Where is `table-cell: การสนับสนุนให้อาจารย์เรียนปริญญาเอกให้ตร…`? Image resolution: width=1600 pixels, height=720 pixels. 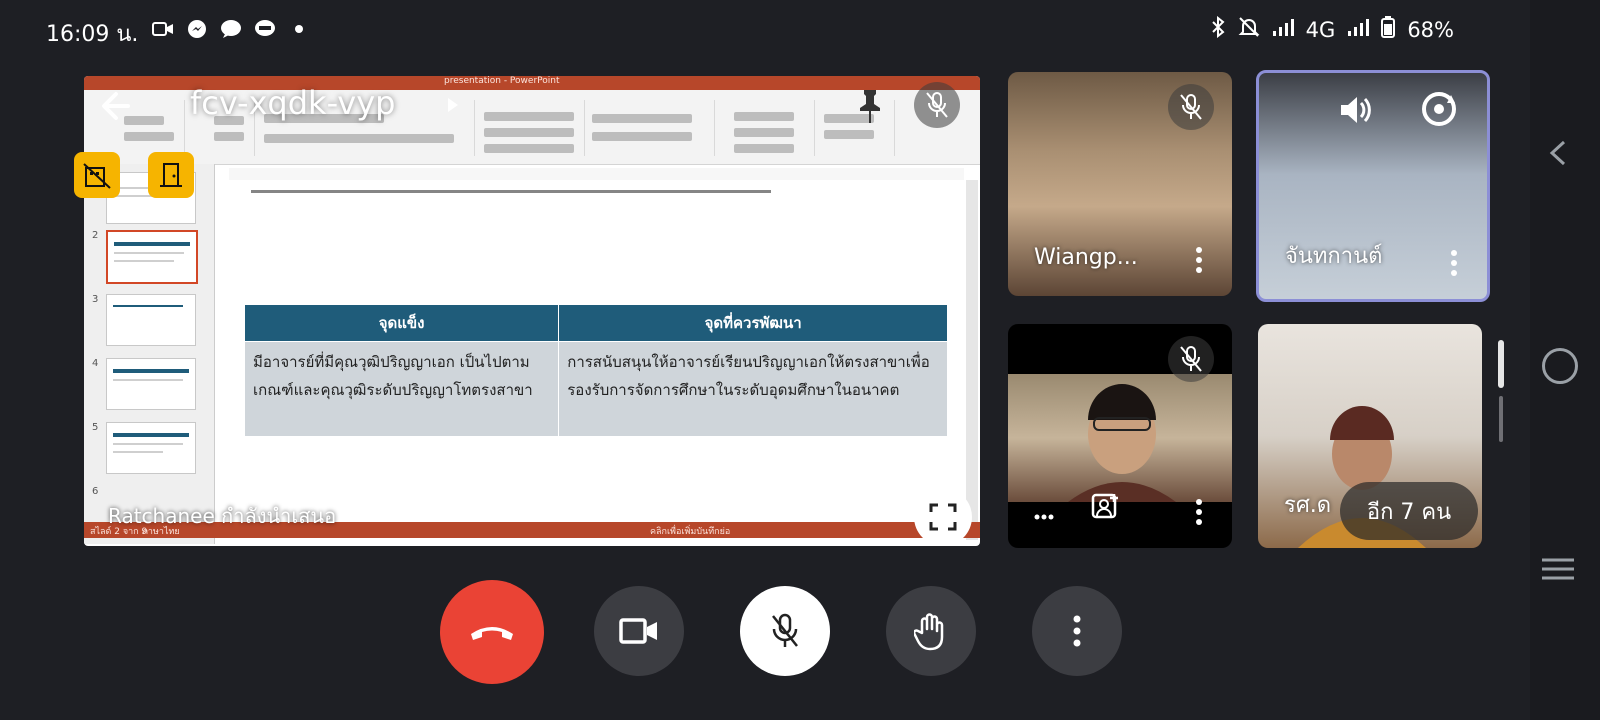
table-cell: การสนับสนุนให้อาจารย์เรียนปริญญาเอกให้ตร… is located at coordinates (753, 389).